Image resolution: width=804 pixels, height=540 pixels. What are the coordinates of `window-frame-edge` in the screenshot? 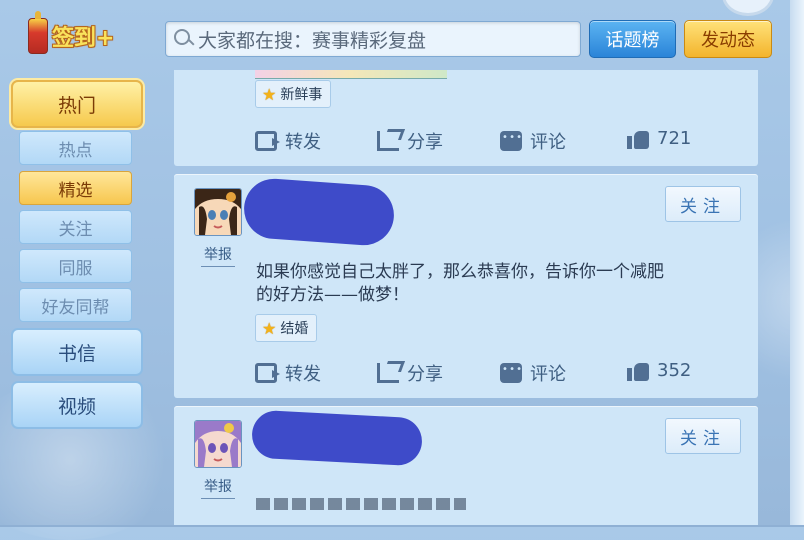 It's located at (797, 263).